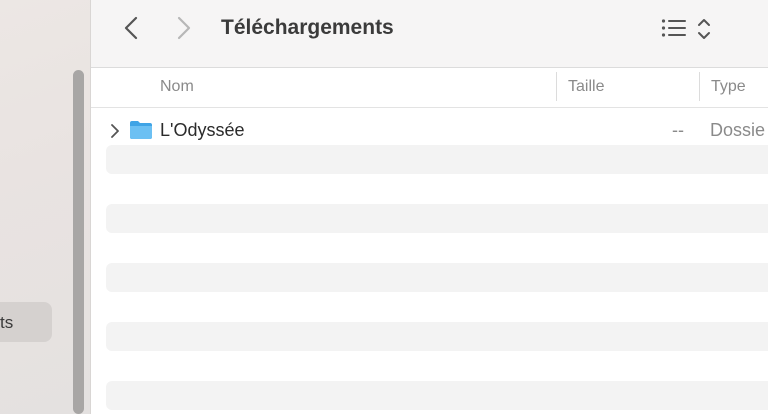 Image resolution: width=768 pixels, height=414 pixels. I want to click on disclosure-triangle, so click(115, 131).